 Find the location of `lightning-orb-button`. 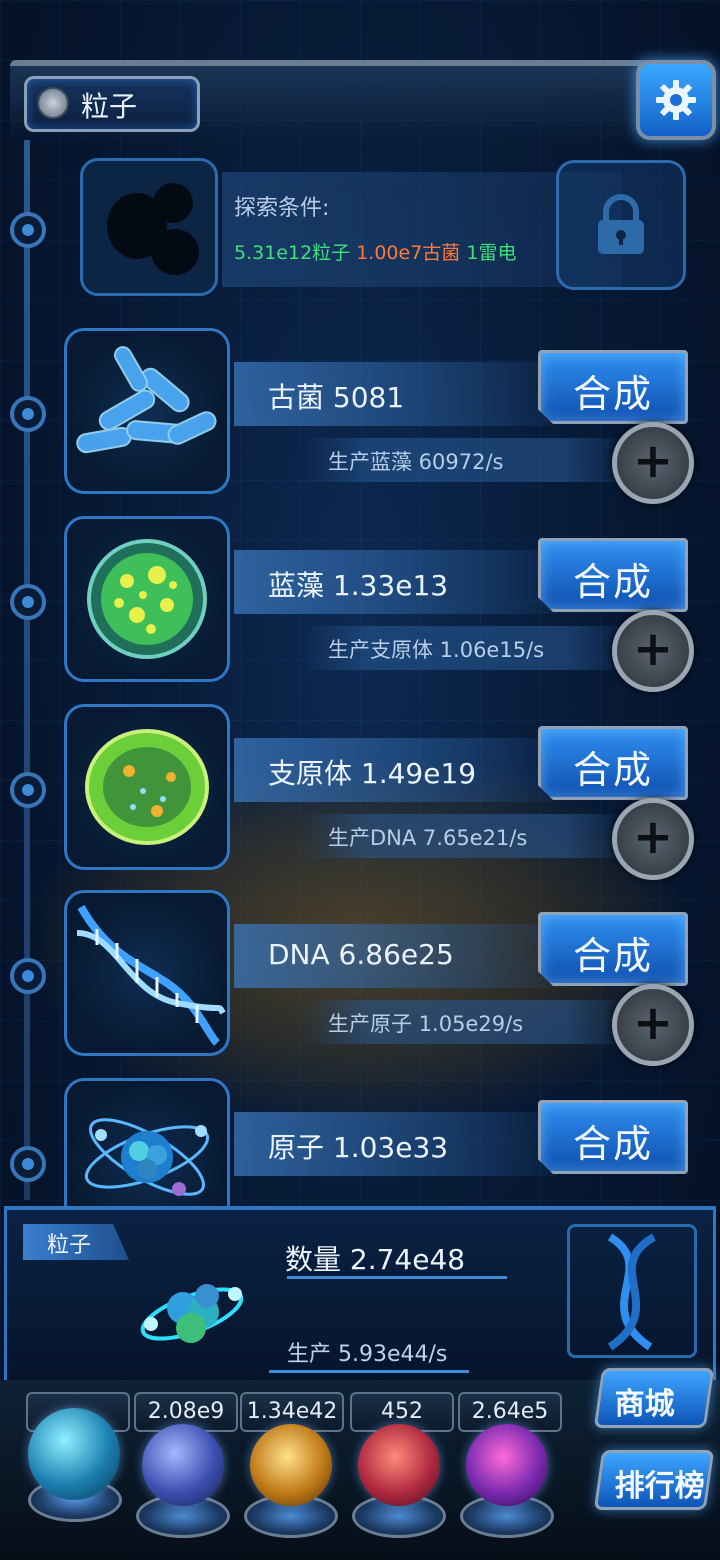

lightning-orb-button is located at coordinates (183, 1489).